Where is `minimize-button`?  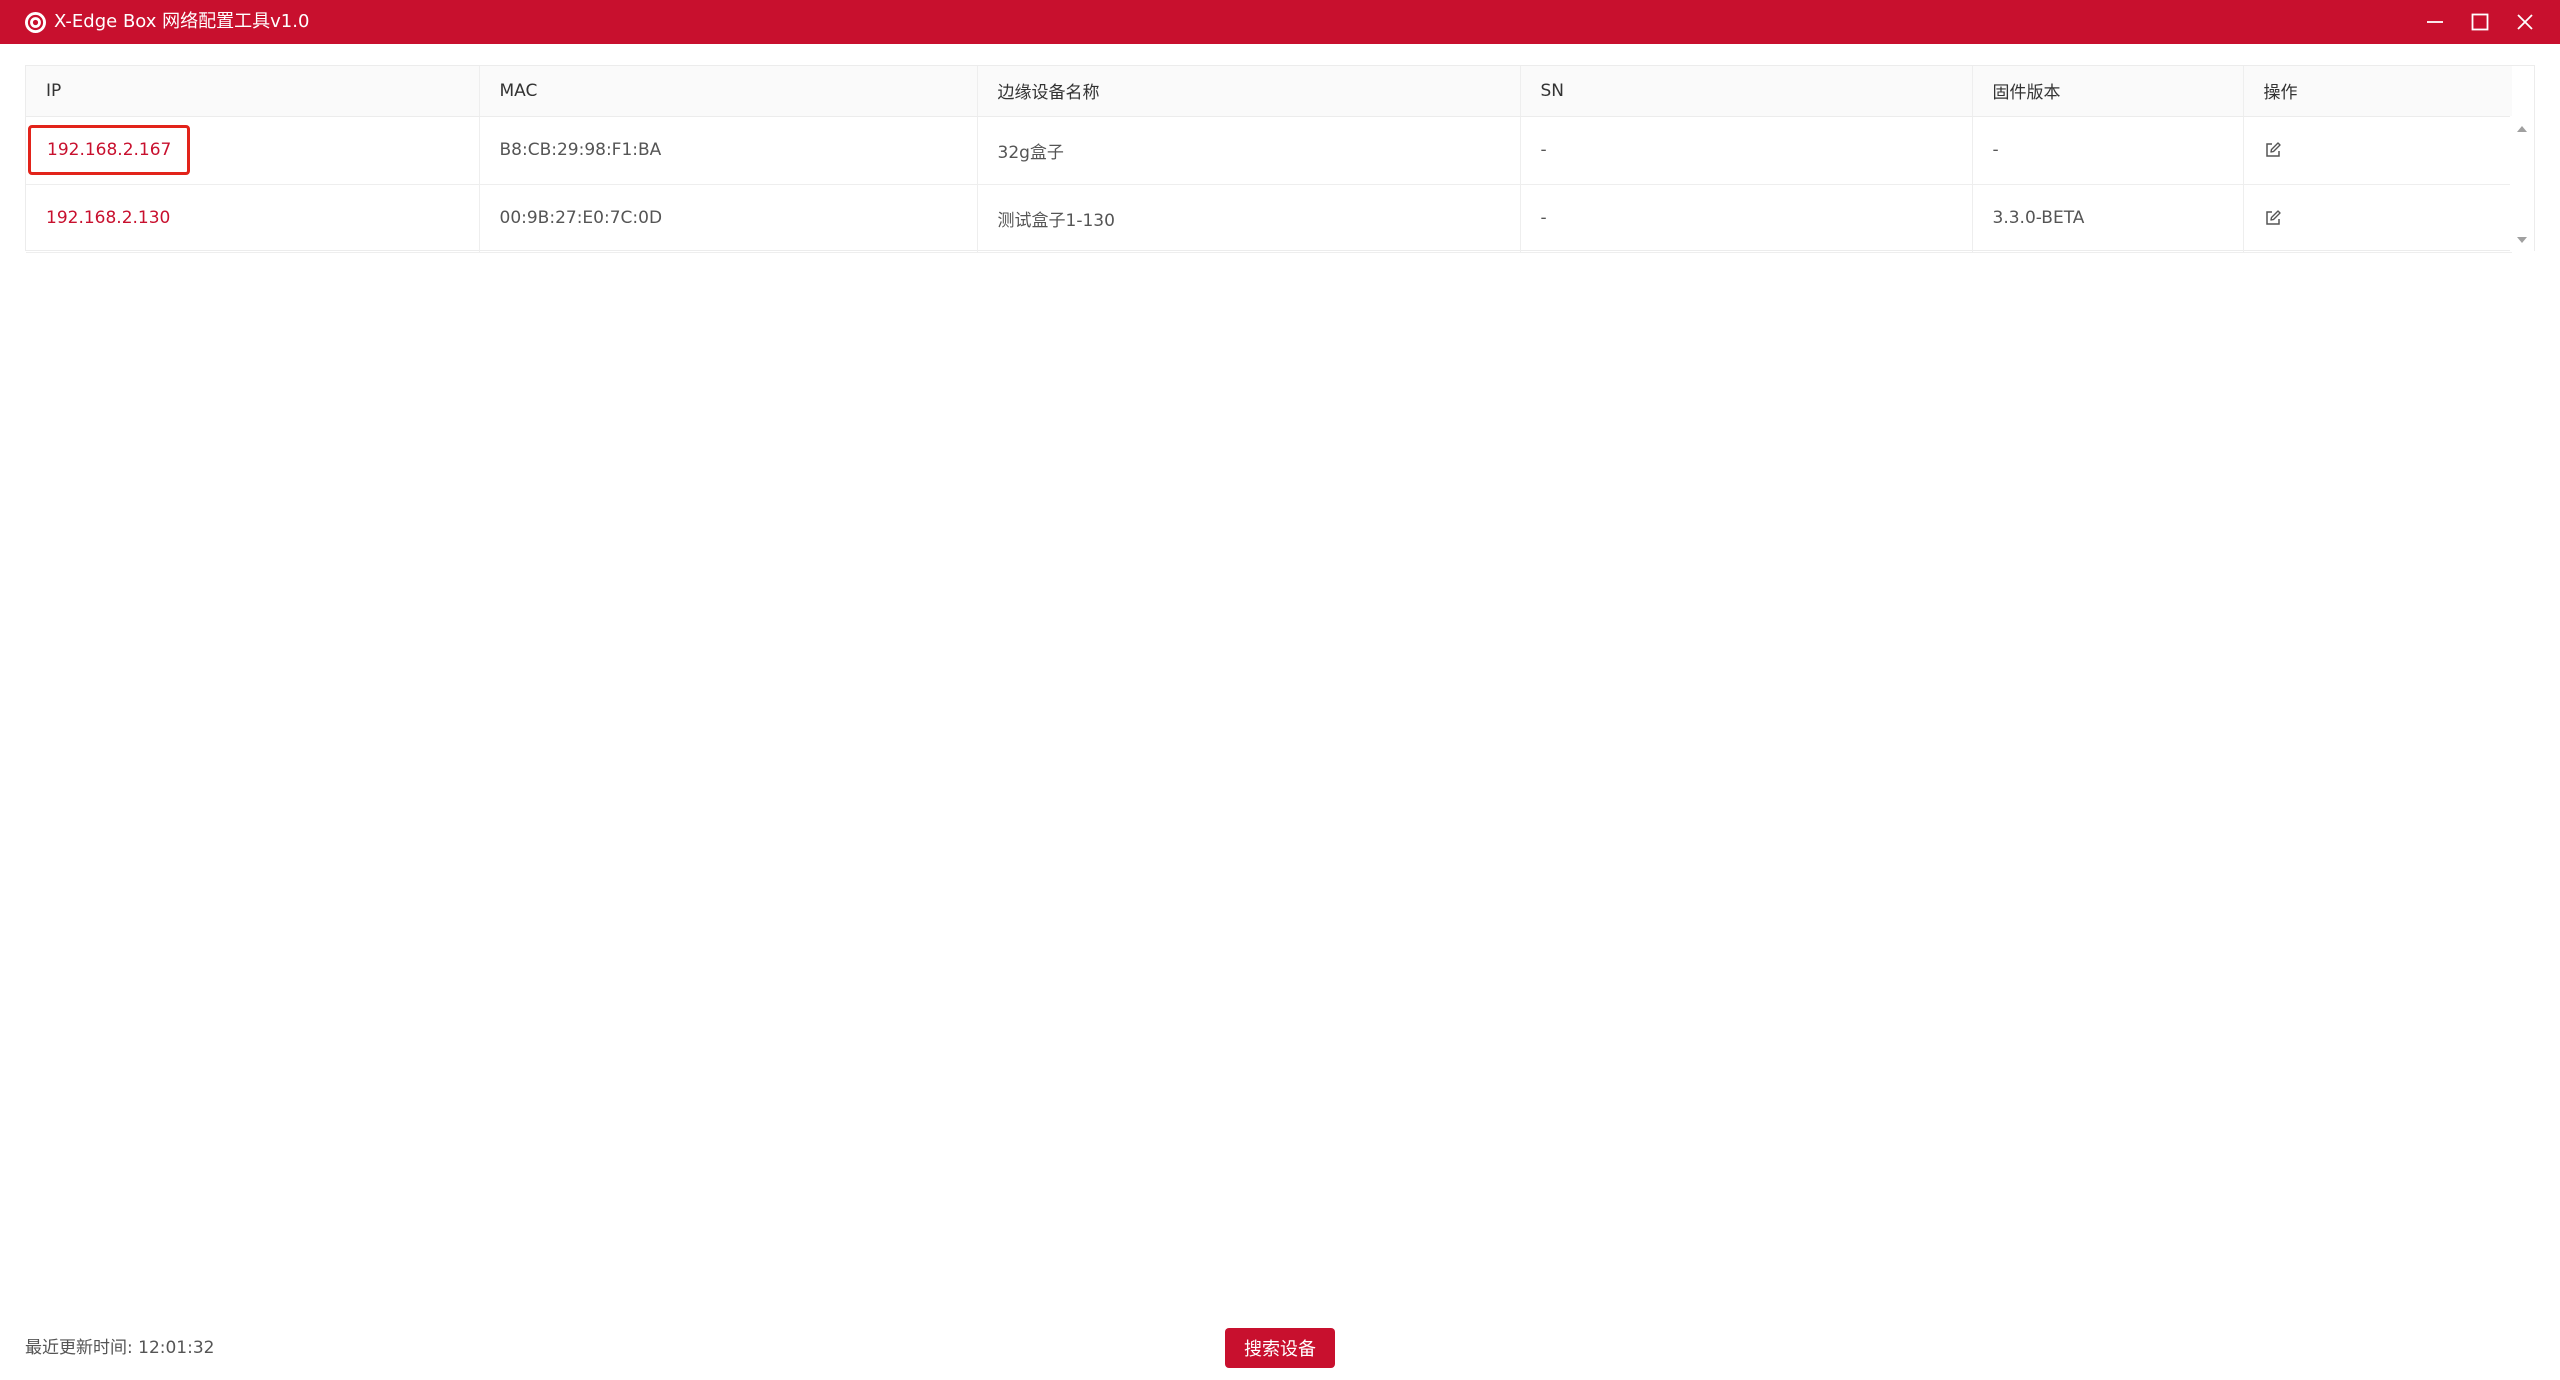
minimize-button is located at coordinates (2435, 22).